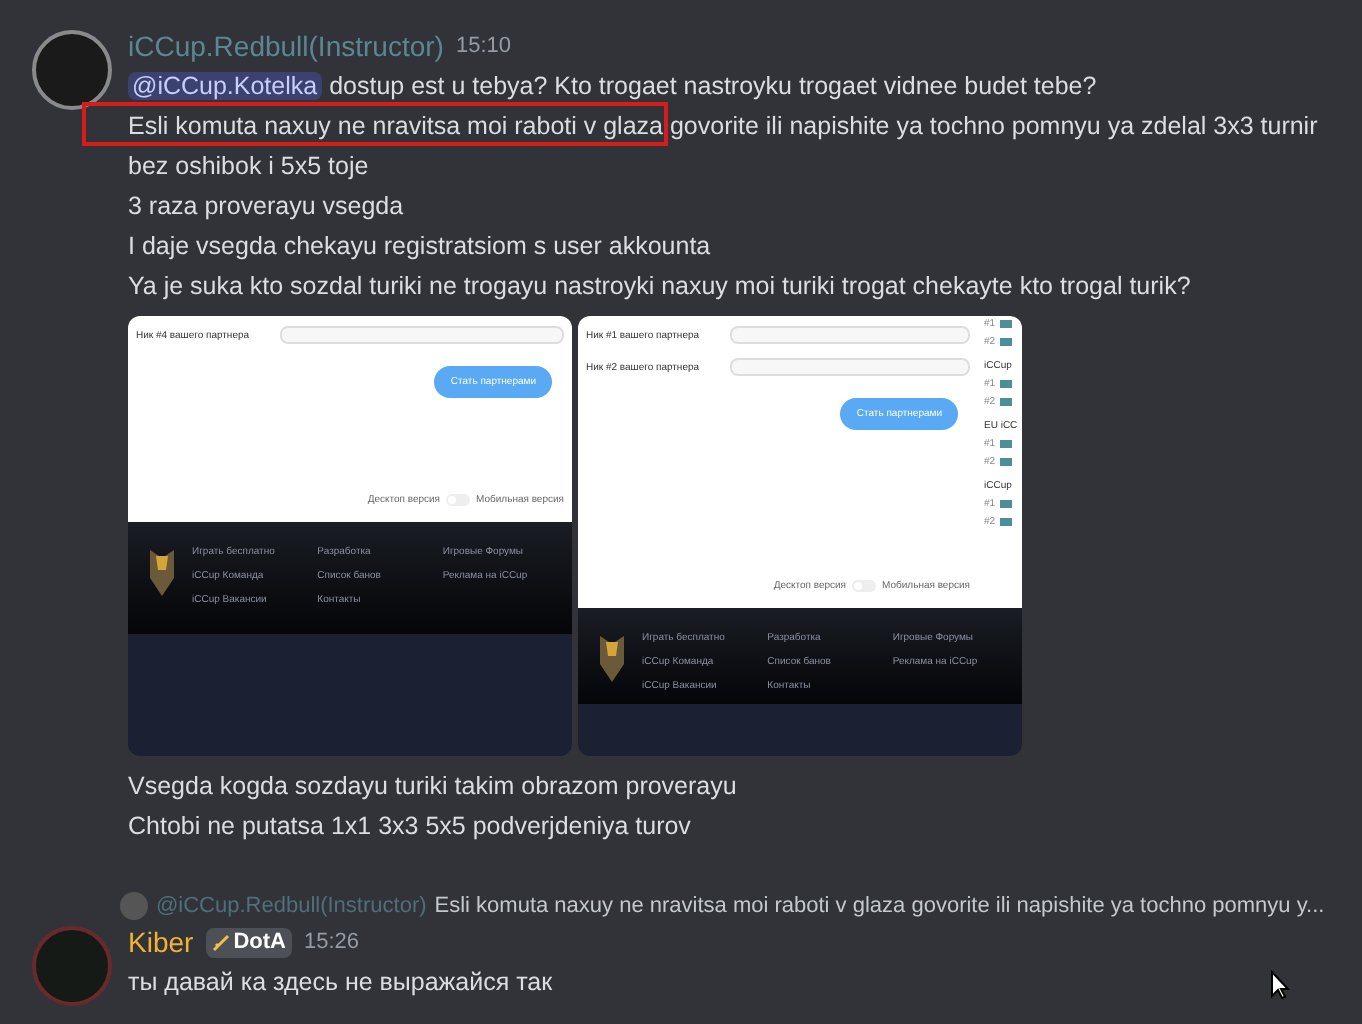 This screenshot has height=1024, width=1362. Describe the element at coordinates (612, 87) in the screenshot. I see `message-text: @iCCup.Kotelka dostup est u tebya? Kto trogaet nastroyku trogaet vidnee budet tebe?` at that location.